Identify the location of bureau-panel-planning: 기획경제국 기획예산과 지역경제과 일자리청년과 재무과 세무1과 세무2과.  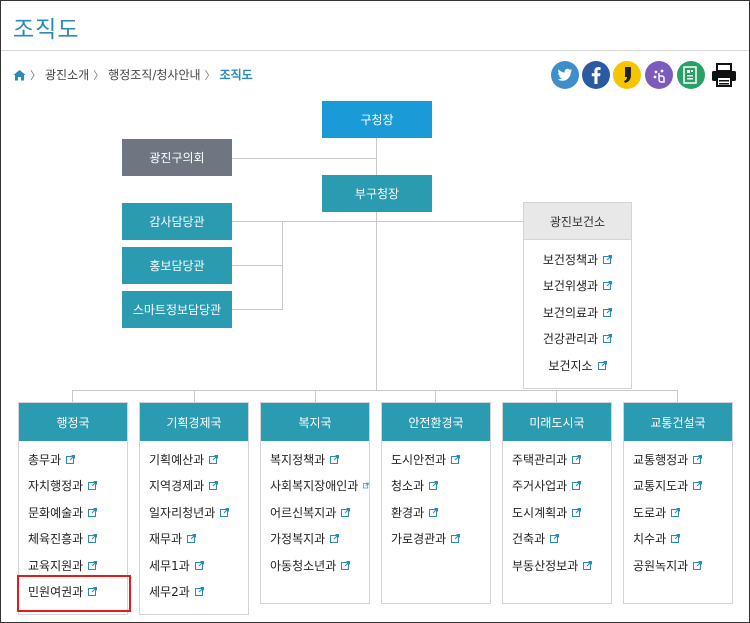
(194, 508).